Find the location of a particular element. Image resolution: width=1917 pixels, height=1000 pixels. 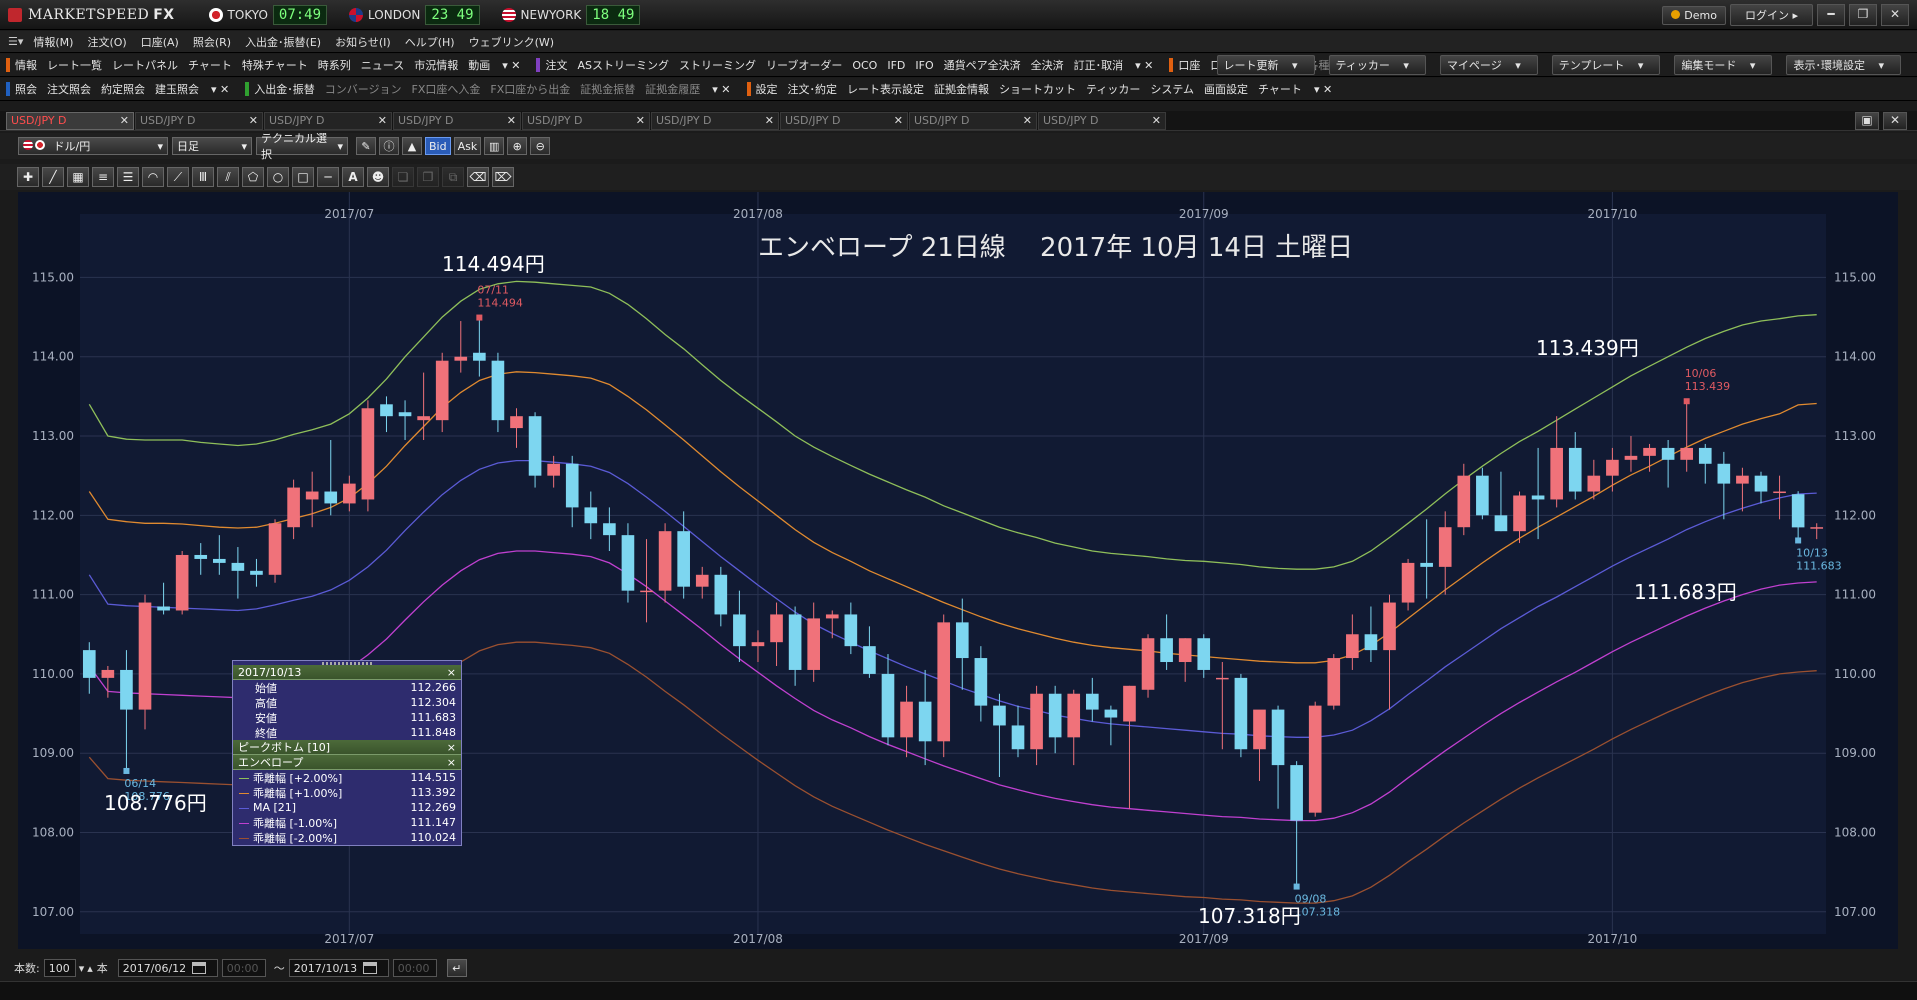

period-select: 日足 ▾ is located at coordinates (212, 146).